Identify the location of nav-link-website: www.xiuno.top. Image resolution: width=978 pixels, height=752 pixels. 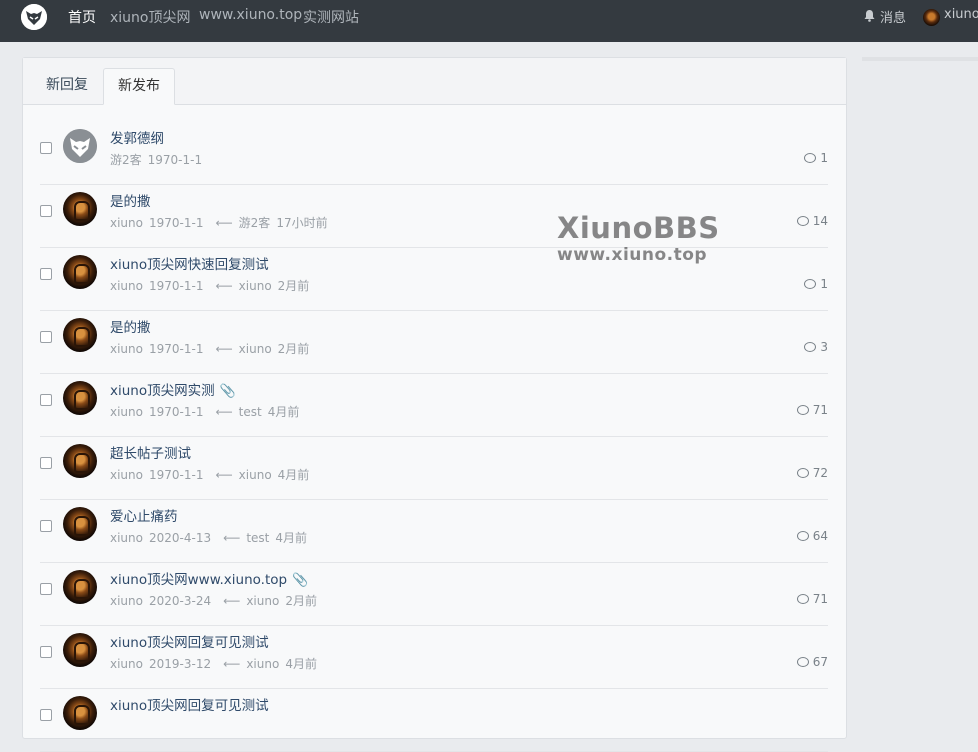
(250, 15).